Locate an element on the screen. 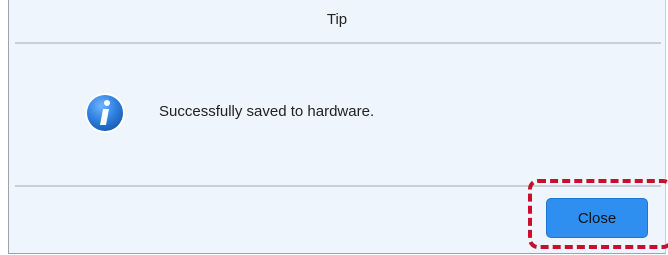 The height and width of the screenshot is (255, 668). dialog-message: Successfully saved to hardware. is located at coordinates (267, 111).